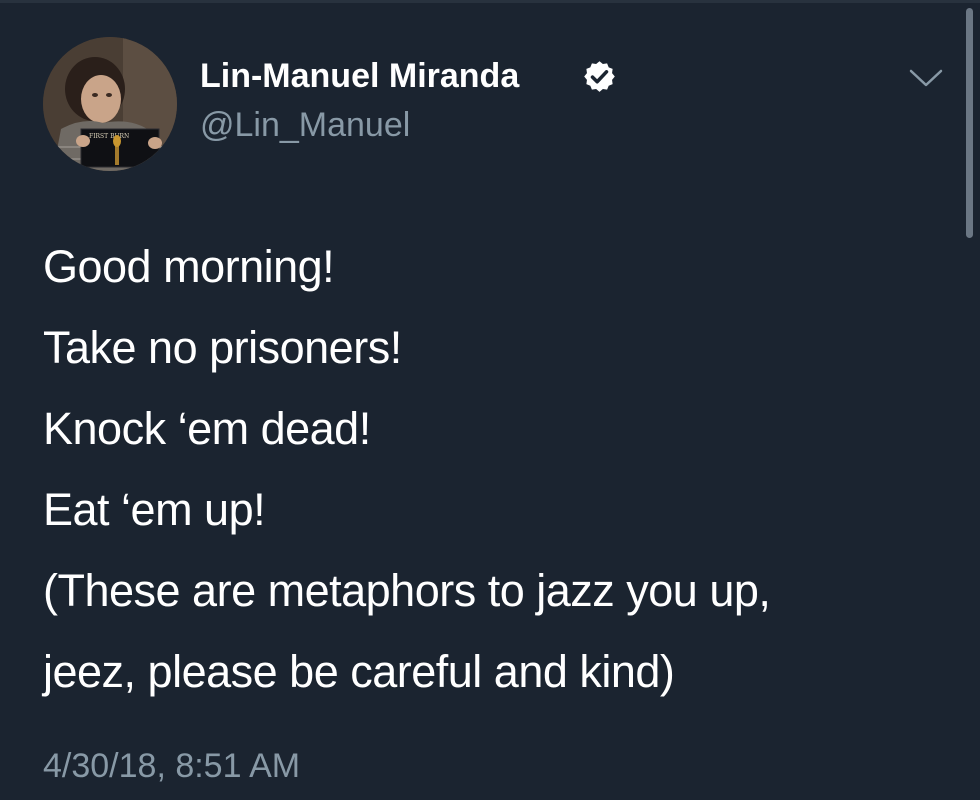 The width and height of the screenshot is (980, 800). What do you see at coordinates (189, 266) in the screenshot?
I see `tweet-line: Good morning!` at bounding box center [189, 266].